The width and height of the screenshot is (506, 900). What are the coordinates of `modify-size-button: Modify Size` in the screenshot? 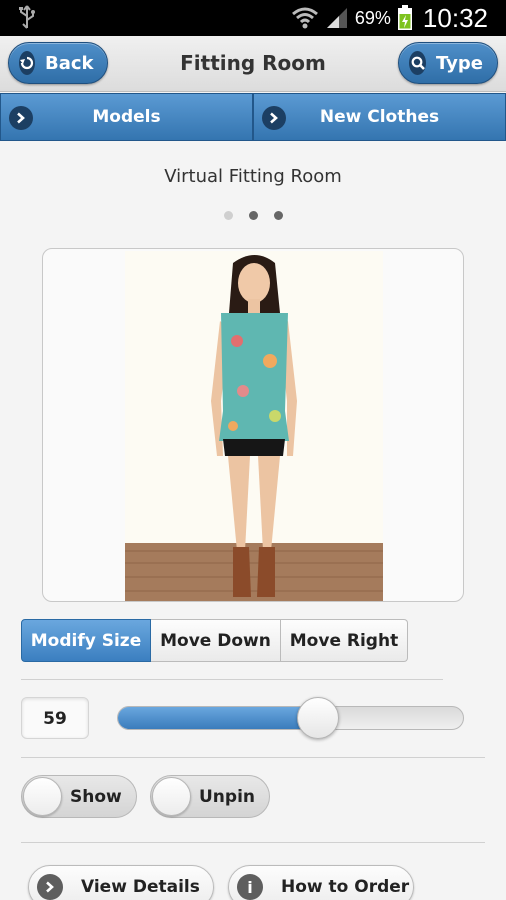 It's located at (86, 640).